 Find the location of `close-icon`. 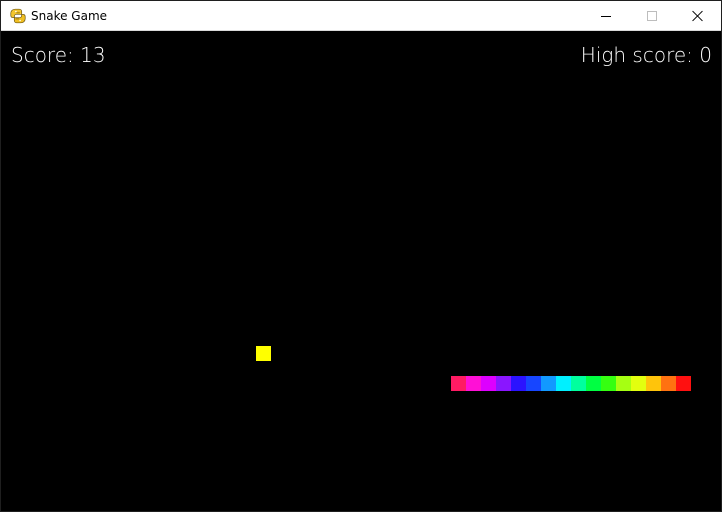

close-icon is located at coordinates (698, 16).